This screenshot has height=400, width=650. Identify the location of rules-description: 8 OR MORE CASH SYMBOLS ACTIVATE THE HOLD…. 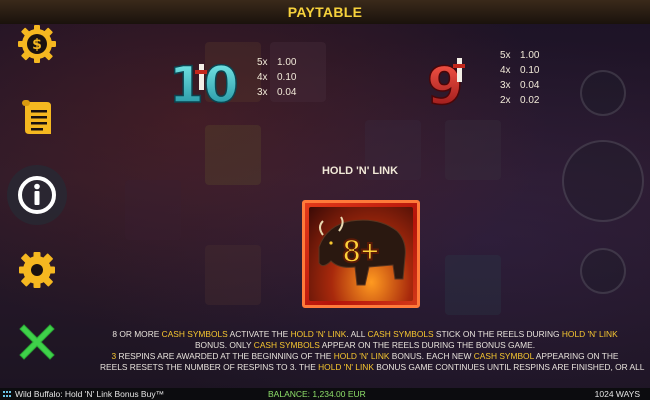
(372, 351).